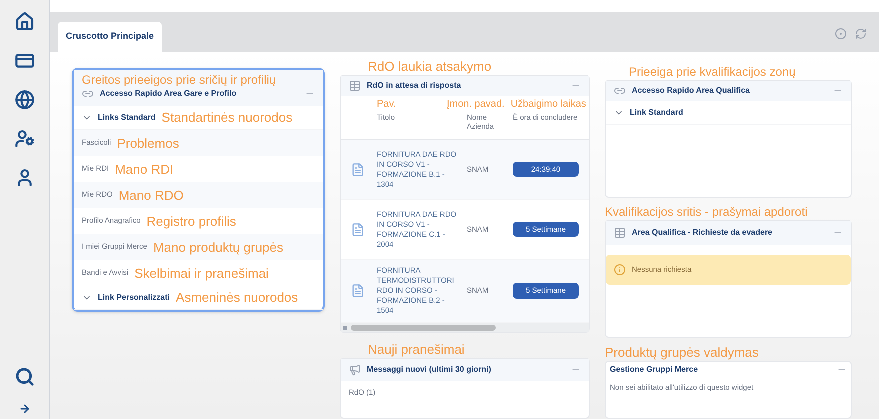 This screenshot has width=879, height=419. Describe the element at coordinates (691, 91) in the screenshot. I see `widget-title: Accesso Rapido Area Qualifica` at that location.